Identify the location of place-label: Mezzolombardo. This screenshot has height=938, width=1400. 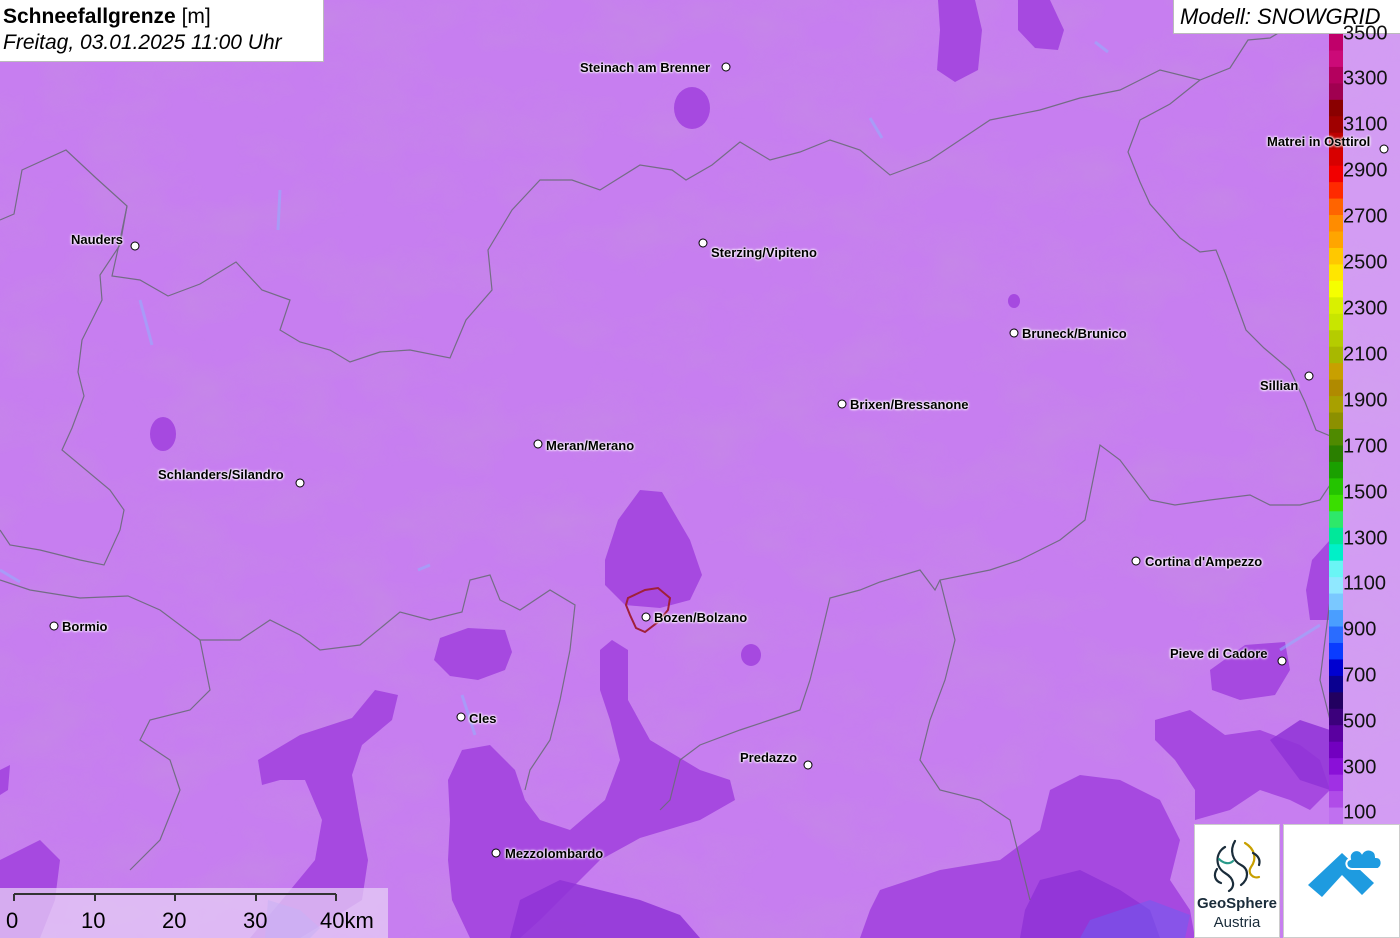
(554, 853).